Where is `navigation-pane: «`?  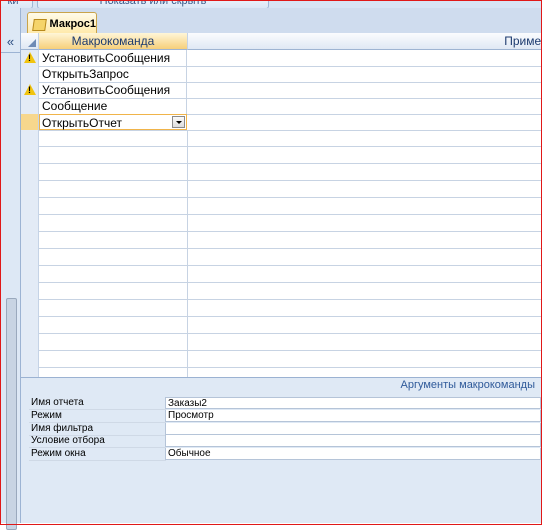 navigation-pane: « is located at coordinates (11, 269).